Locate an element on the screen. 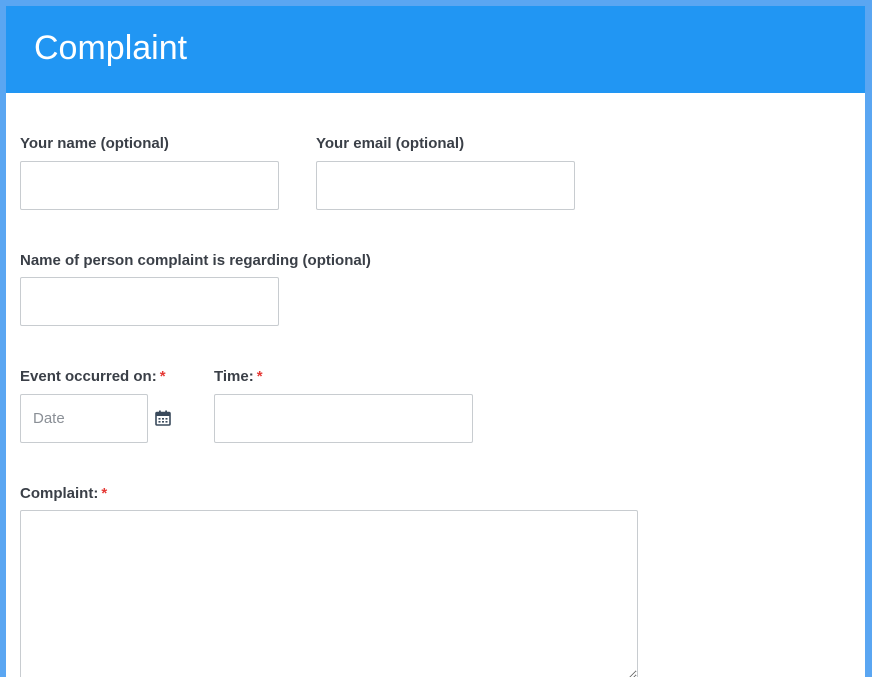  email-label: Your email (optional) is located at coordinates (390, 143).